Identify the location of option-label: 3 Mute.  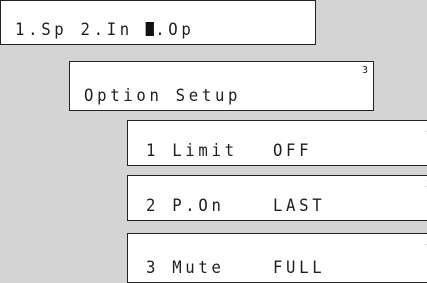
(185, 268).